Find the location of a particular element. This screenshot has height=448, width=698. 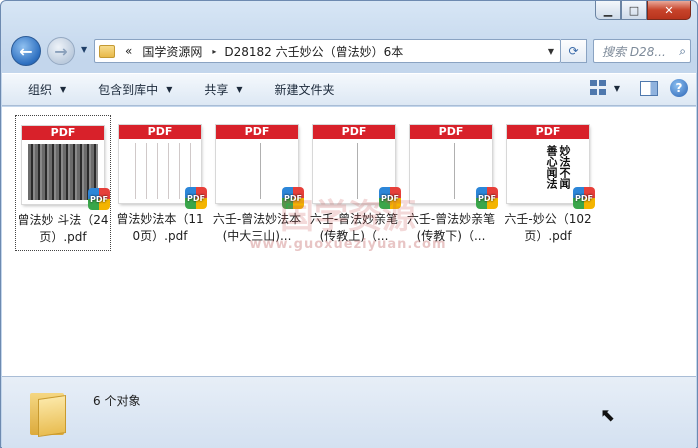

view-options-dropdown: ▼ is located at coordinates (617, 88).